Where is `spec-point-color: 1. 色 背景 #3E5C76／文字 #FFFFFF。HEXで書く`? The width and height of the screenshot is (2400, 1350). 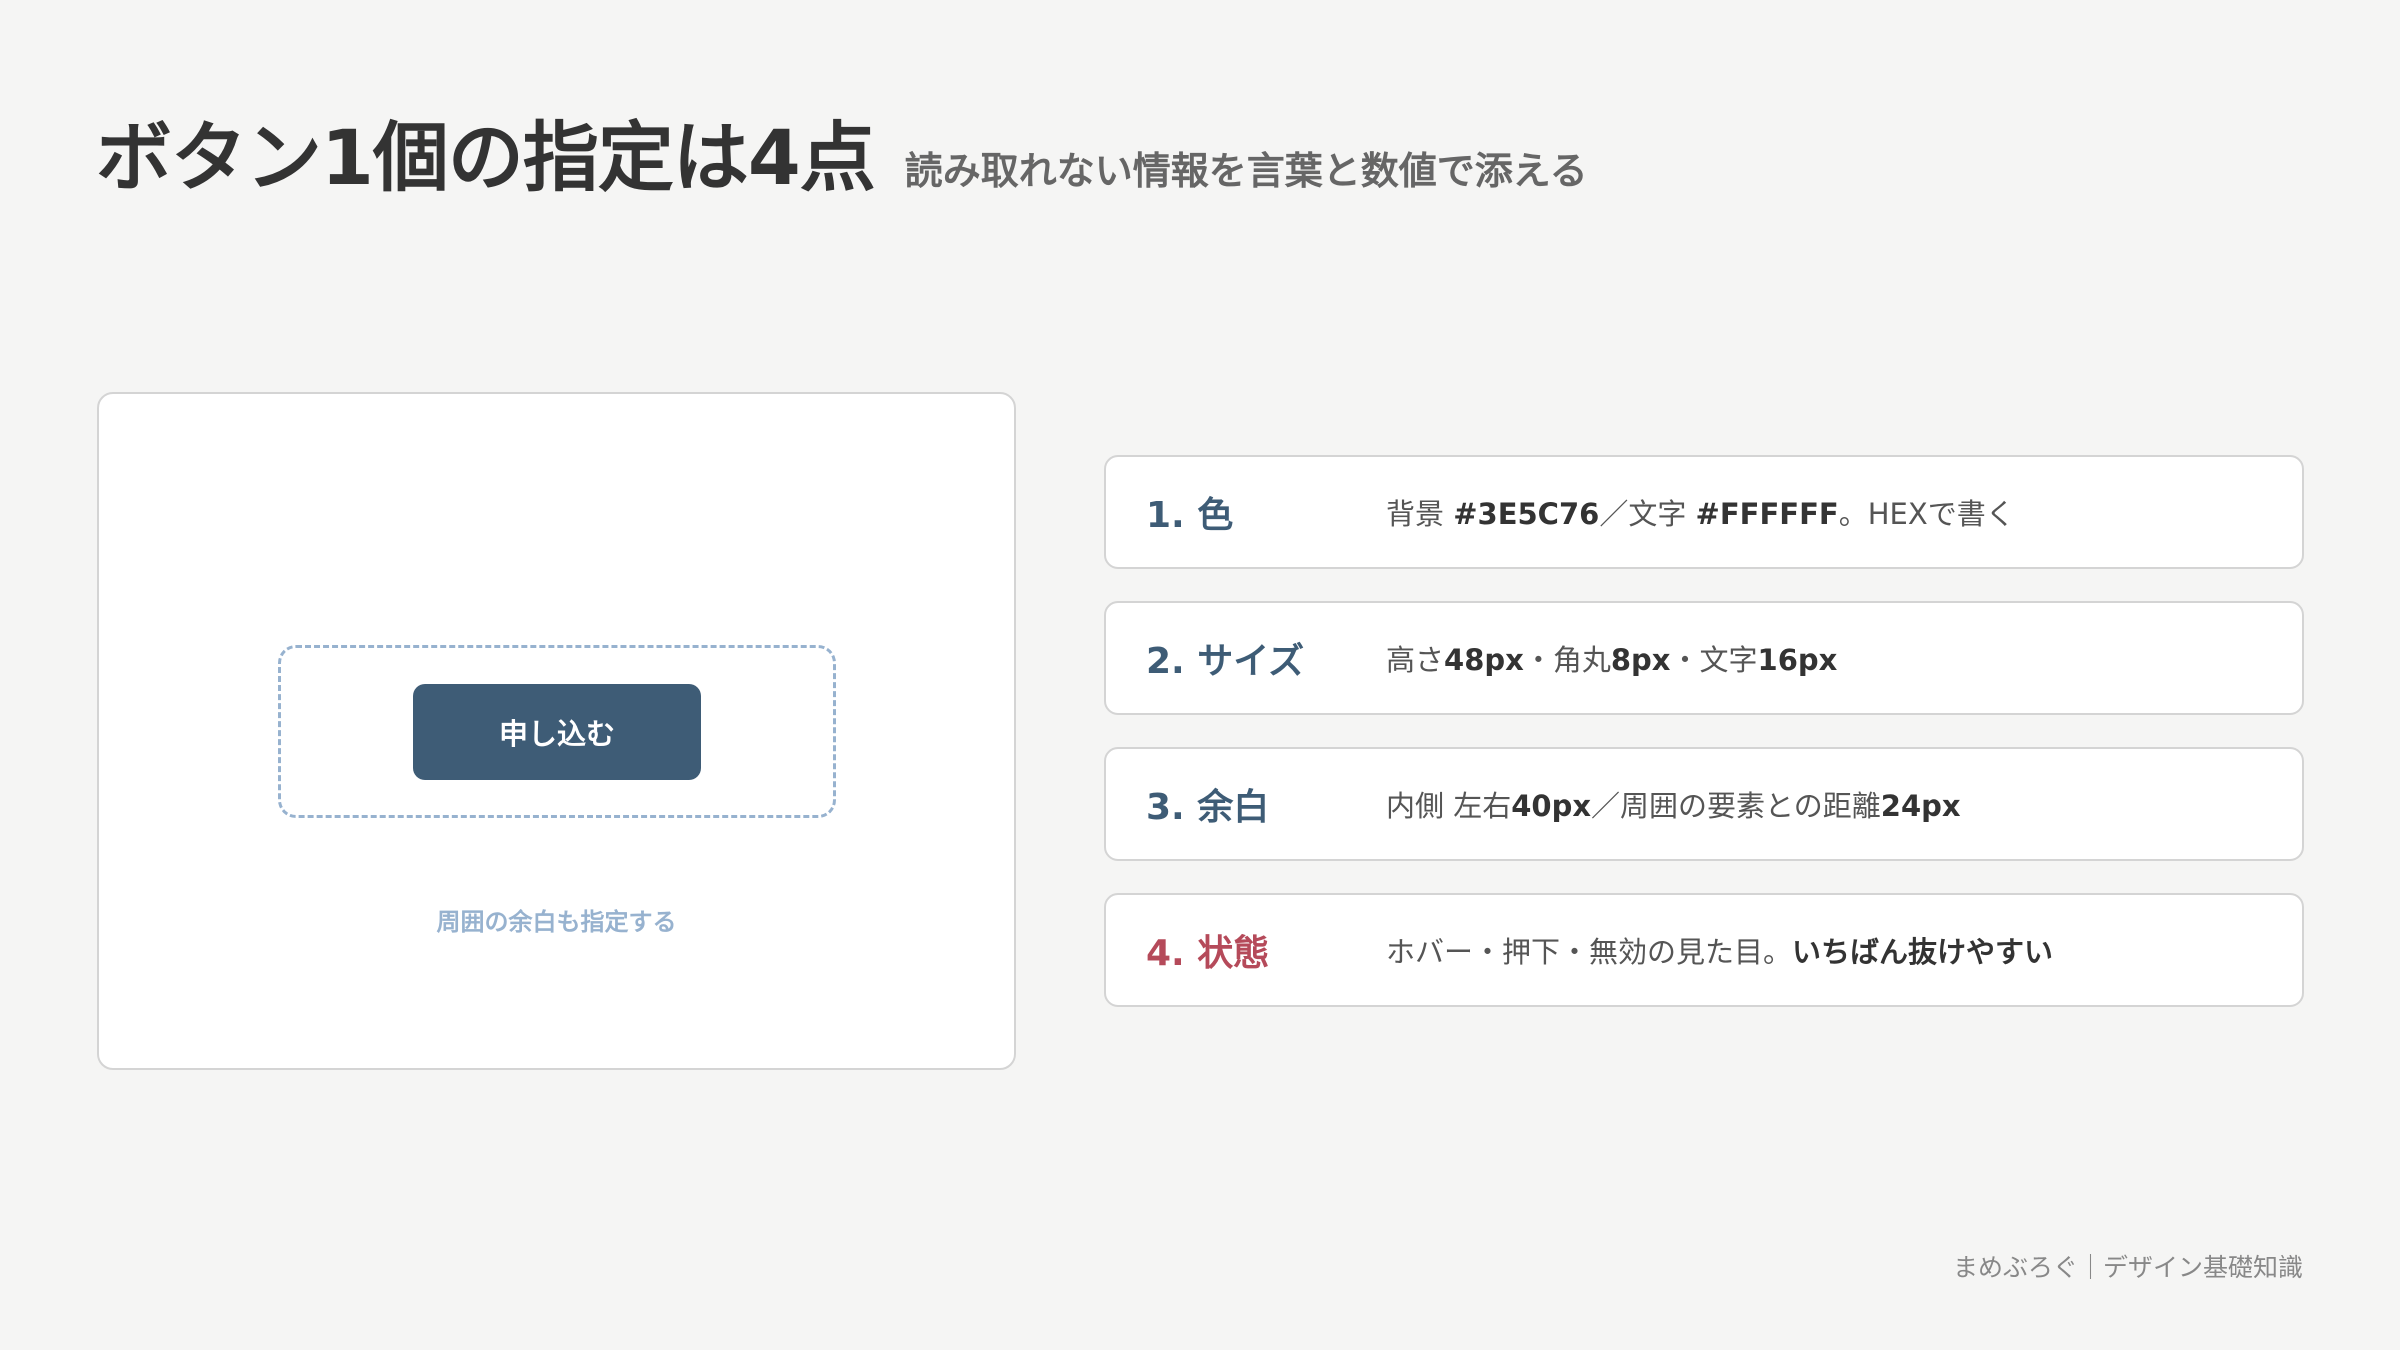 spec-point-color: 1. 色 背景 #3E5C76／文字 #FFFFFF。HEXで書く is located at coordinates (1704, 512).